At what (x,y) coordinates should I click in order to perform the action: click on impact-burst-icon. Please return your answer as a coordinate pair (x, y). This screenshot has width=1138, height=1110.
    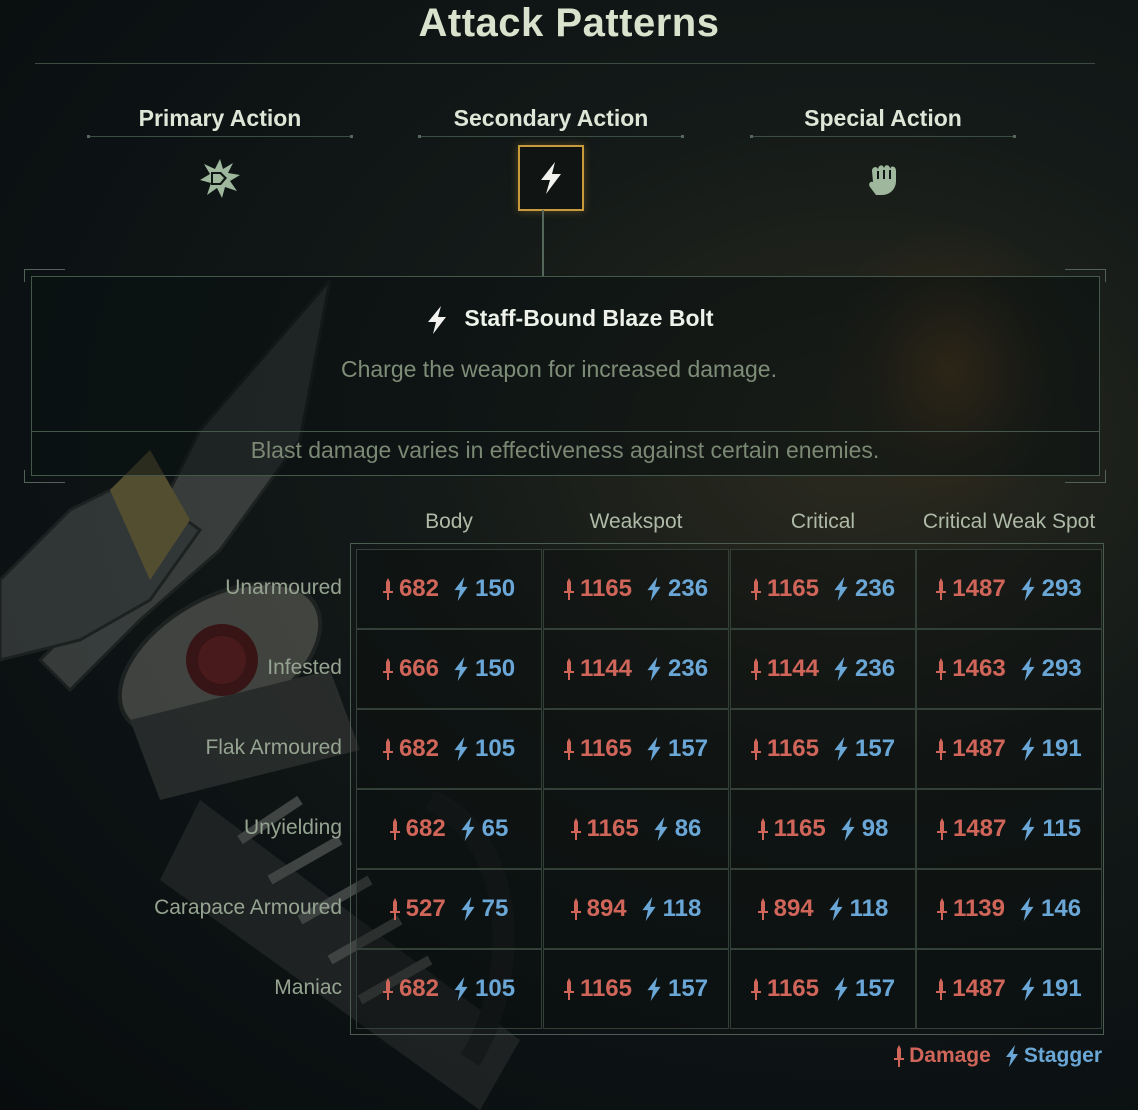
    Looking at the image, I should click on (220, 178).